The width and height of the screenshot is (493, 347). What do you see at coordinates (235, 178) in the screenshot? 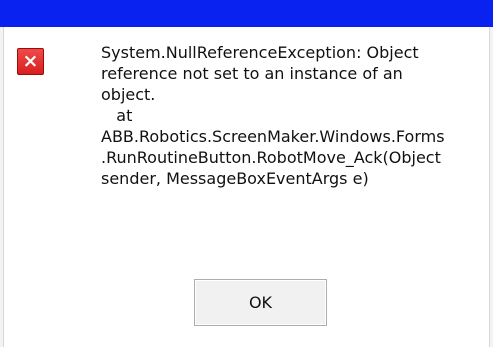
I see `message-line: sender, MessageBoxEventArgs e)` at bounding box center [235, 178].